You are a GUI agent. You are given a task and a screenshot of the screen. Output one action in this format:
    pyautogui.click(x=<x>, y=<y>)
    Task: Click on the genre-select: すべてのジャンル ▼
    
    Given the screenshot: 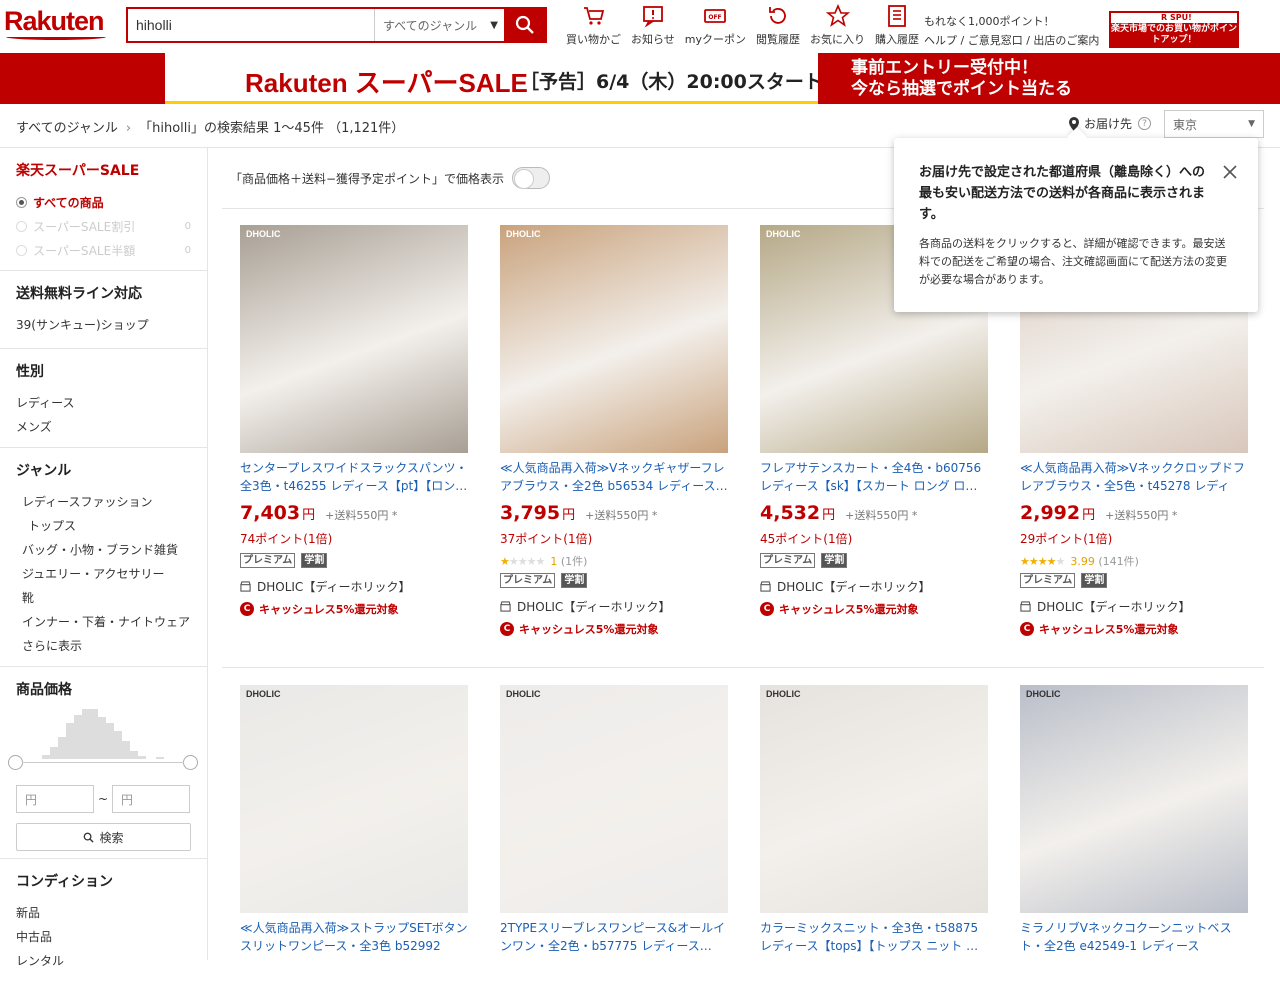 What is the action you would take?
    pyautogui.click(x=439, y=25)
    